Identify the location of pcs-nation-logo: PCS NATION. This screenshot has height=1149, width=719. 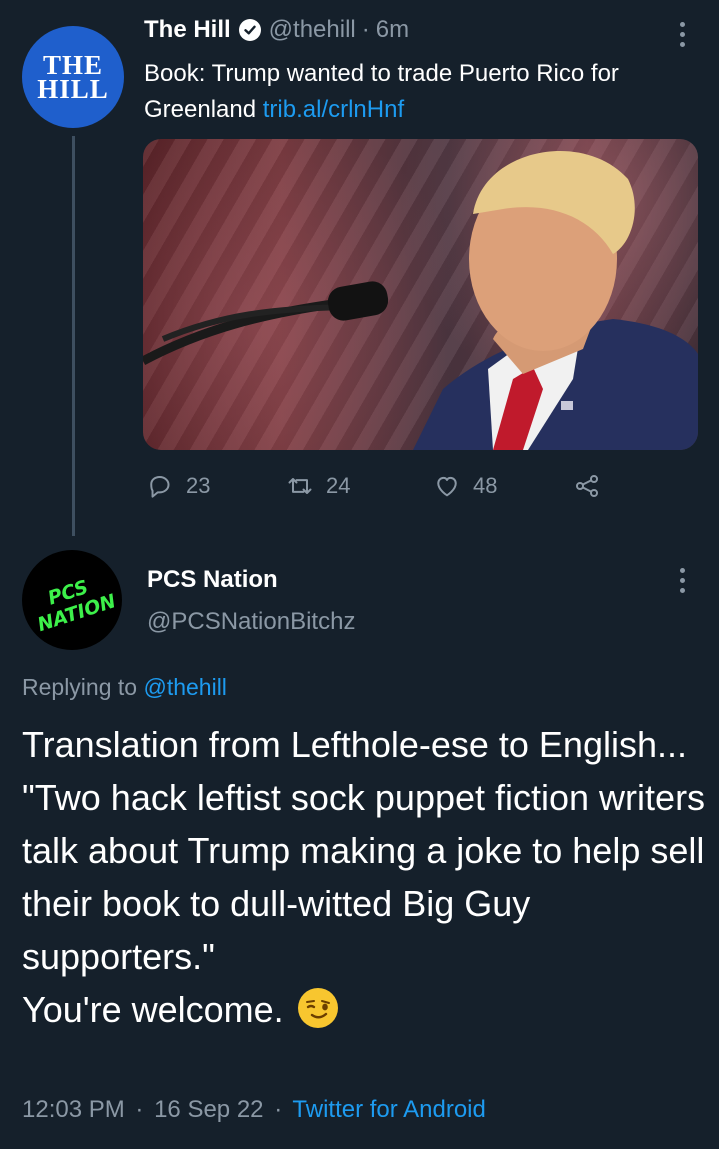
(77, 606).